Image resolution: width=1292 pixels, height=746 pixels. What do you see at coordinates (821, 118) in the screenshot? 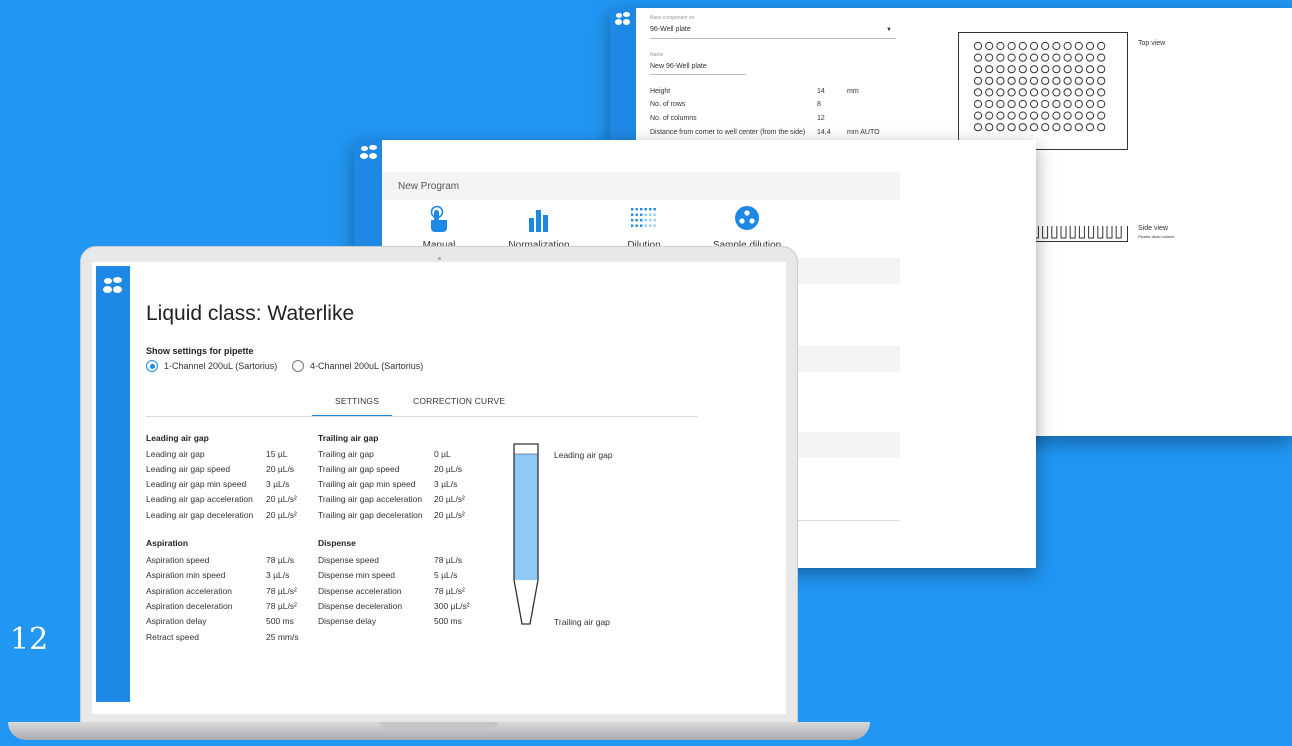
I see `columns-field: 12` at bounding box center [821, 118].